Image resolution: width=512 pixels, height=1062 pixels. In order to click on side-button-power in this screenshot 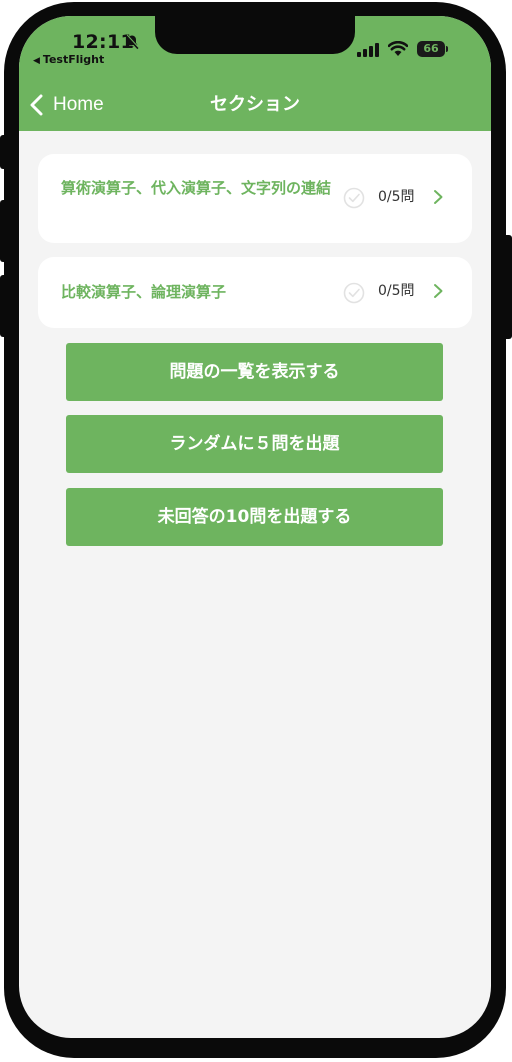, I will do `click(507, 287)`.